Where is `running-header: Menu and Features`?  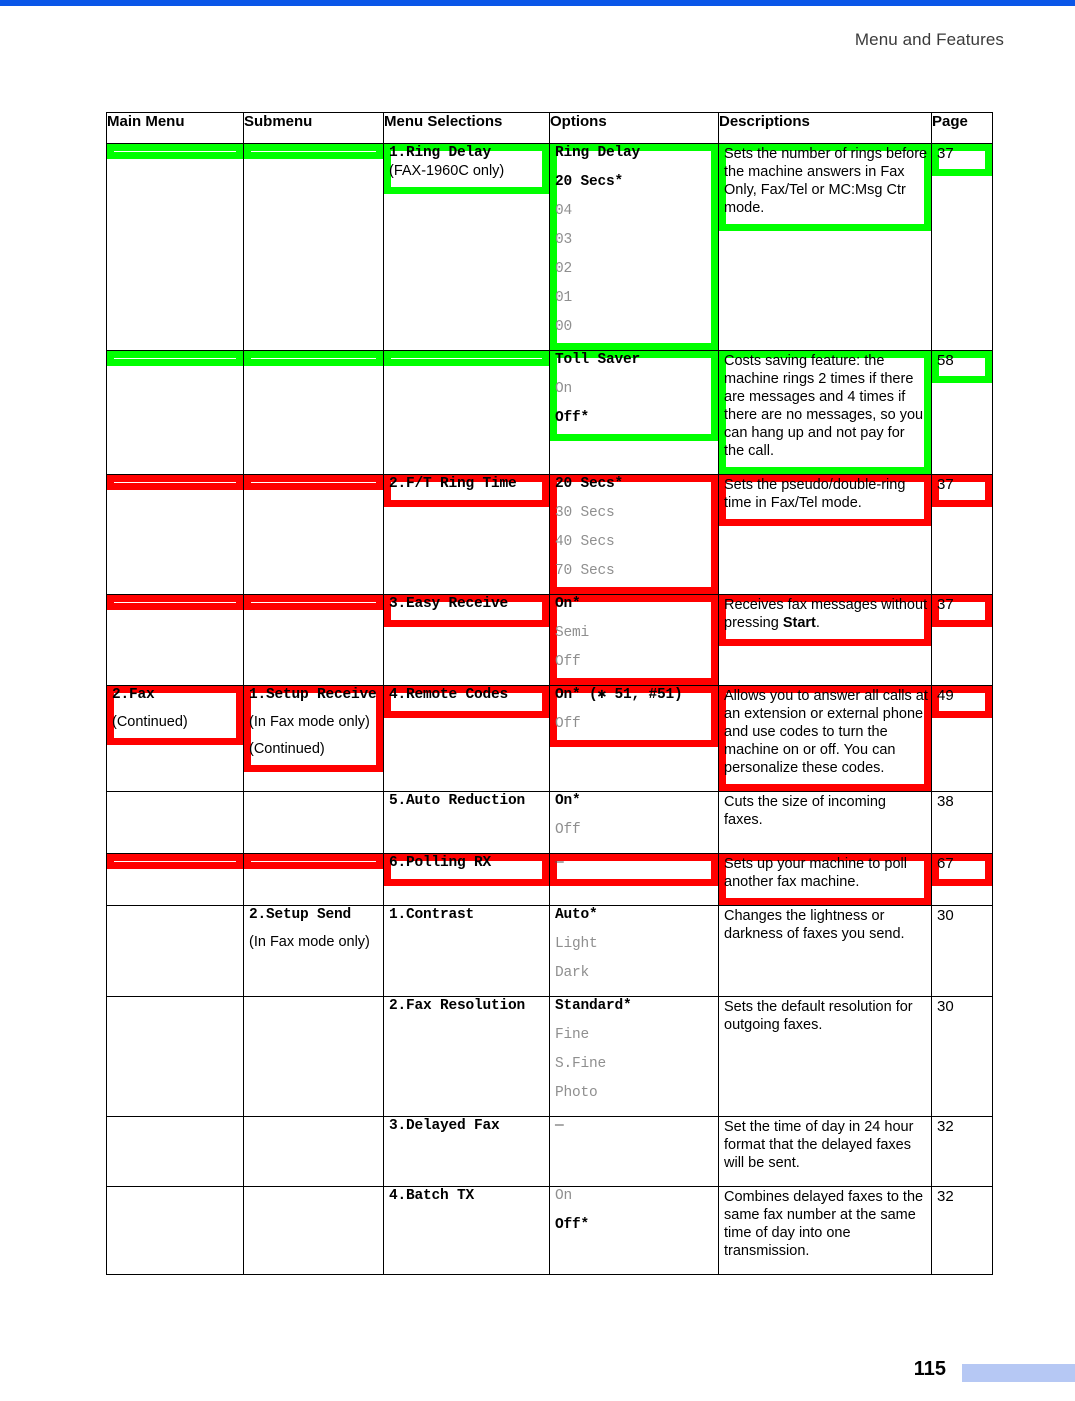
running-header: Menu and Features is located at coordinates (929, 39).